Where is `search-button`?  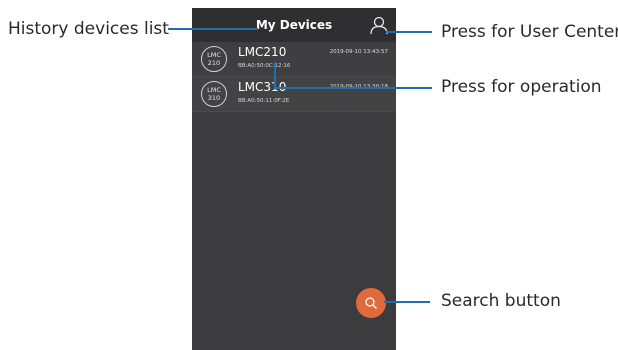 search-button is located at coordinates (371, 303).